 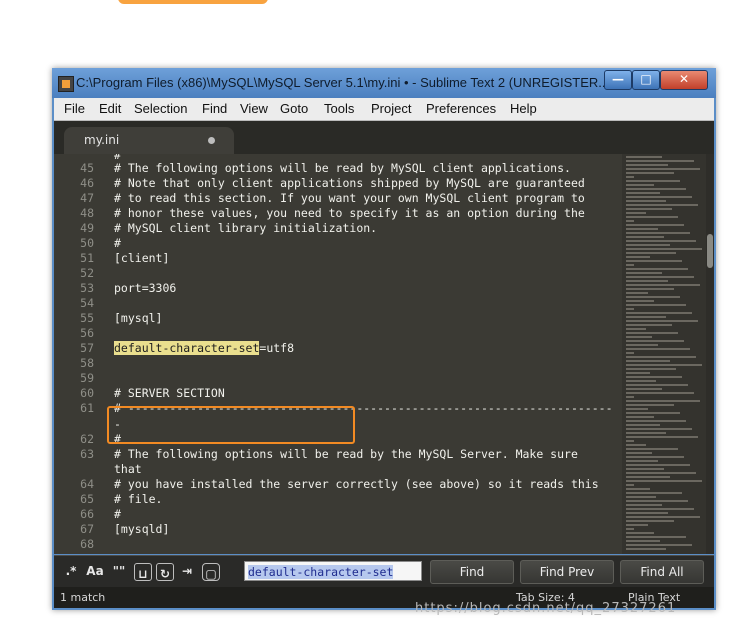 I want to click on line-number: 60, so click(x=87, y=393).